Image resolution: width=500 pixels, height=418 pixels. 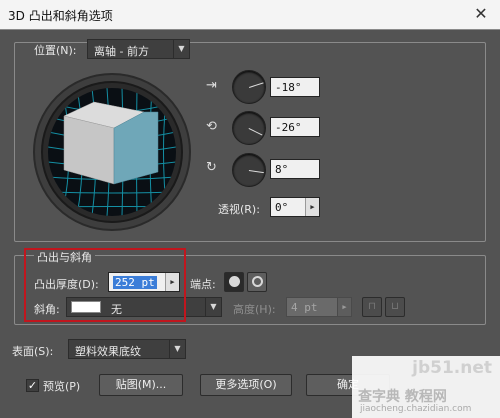 What do you see at coordinates (416, 409) in the screenshot?
I see `watermark-url: jiaocheng.chazidian.com` at bounding box center [416, 409].